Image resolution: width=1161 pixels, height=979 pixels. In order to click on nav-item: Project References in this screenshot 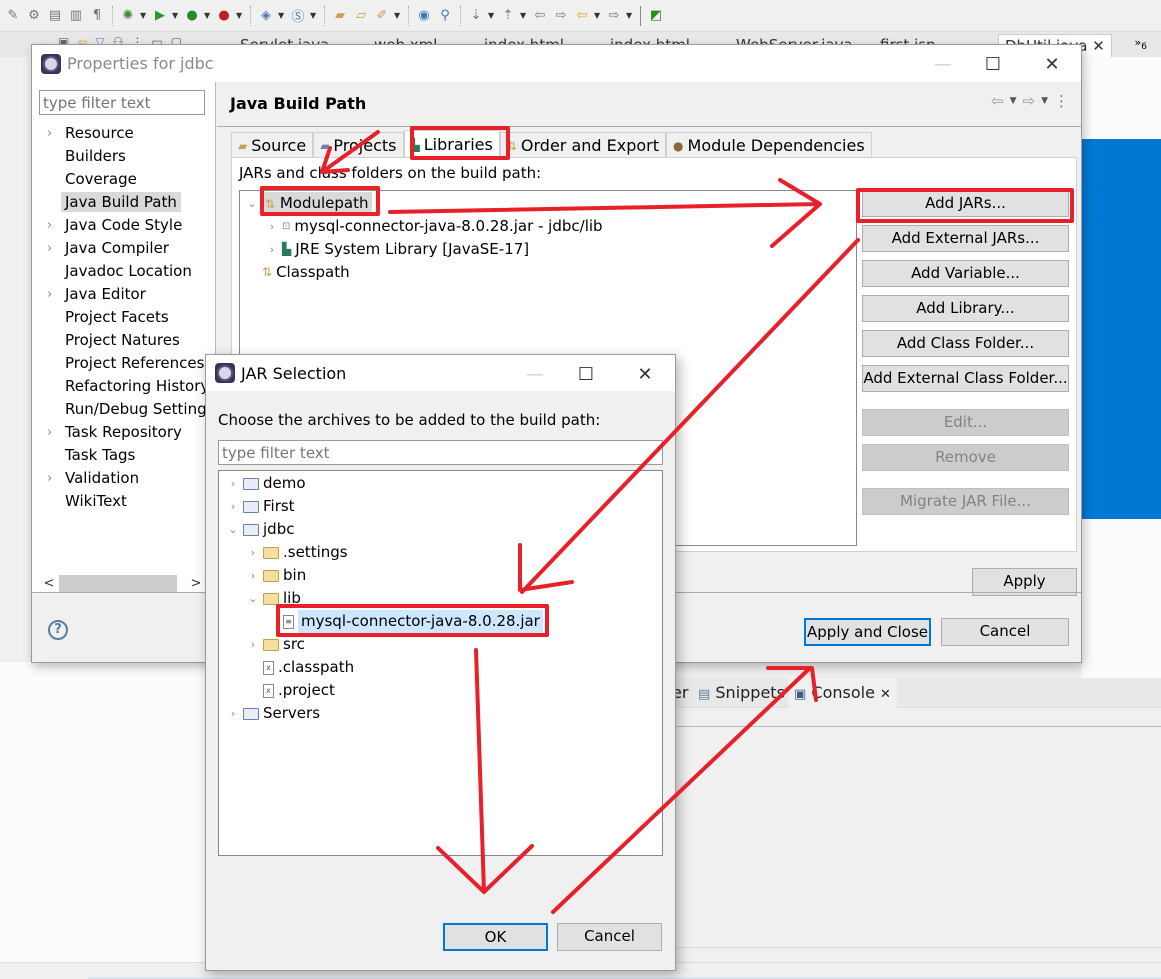, I will do `click(124, 363)`.